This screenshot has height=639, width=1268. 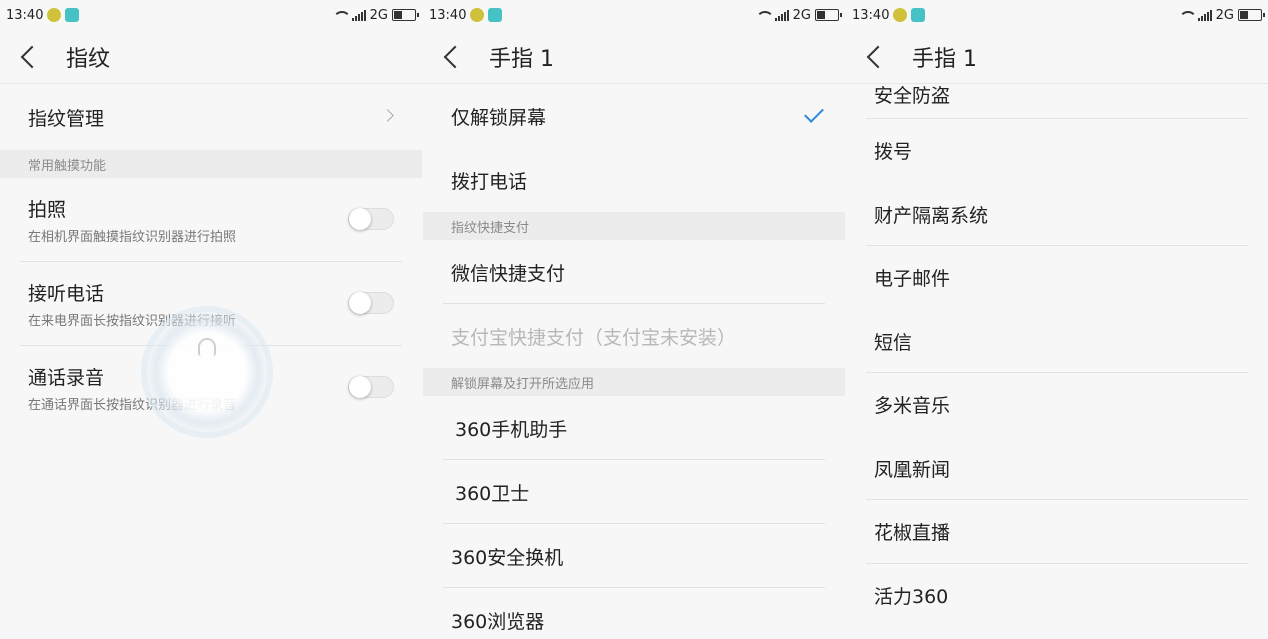 What do you see at coordinates (132, 237) in the screenshot?
I see `toggle-subtitle: 在相机界面触摸指纹识别器进行拍照` at bounding box center [132, 237].